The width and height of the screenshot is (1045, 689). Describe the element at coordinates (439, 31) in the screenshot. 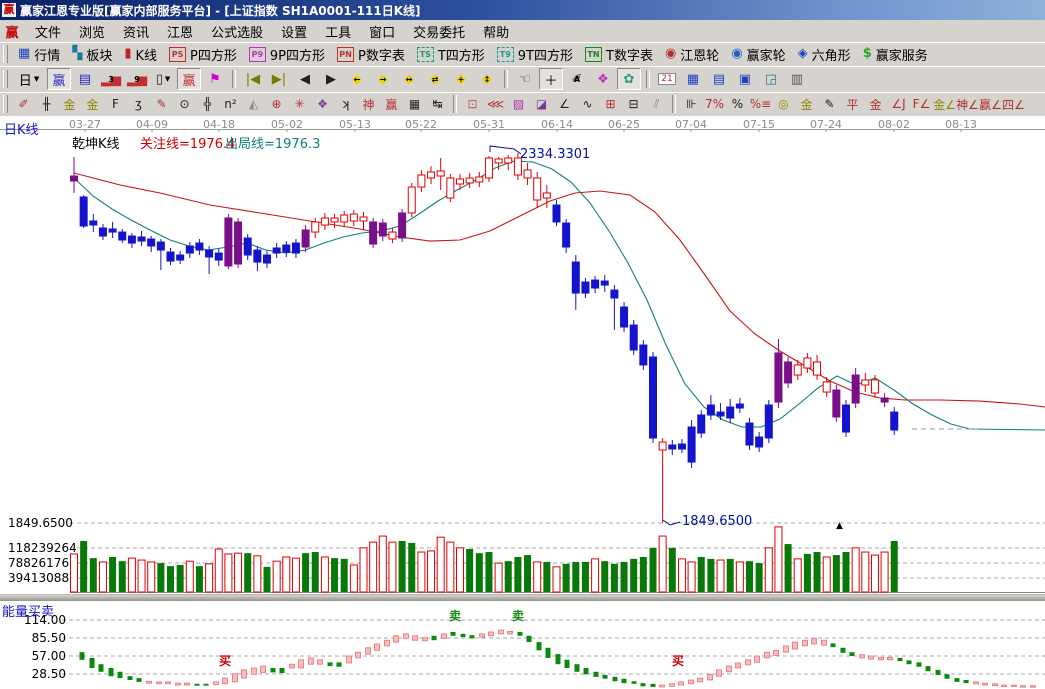

I see `menu-item-9: 交易委托` at that location.